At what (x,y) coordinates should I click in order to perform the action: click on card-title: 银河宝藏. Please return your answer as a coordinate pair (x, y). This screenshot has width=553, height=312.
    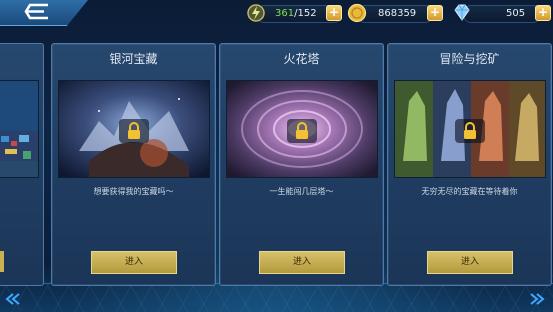
    Looking at the image, I should click on (133, 59).